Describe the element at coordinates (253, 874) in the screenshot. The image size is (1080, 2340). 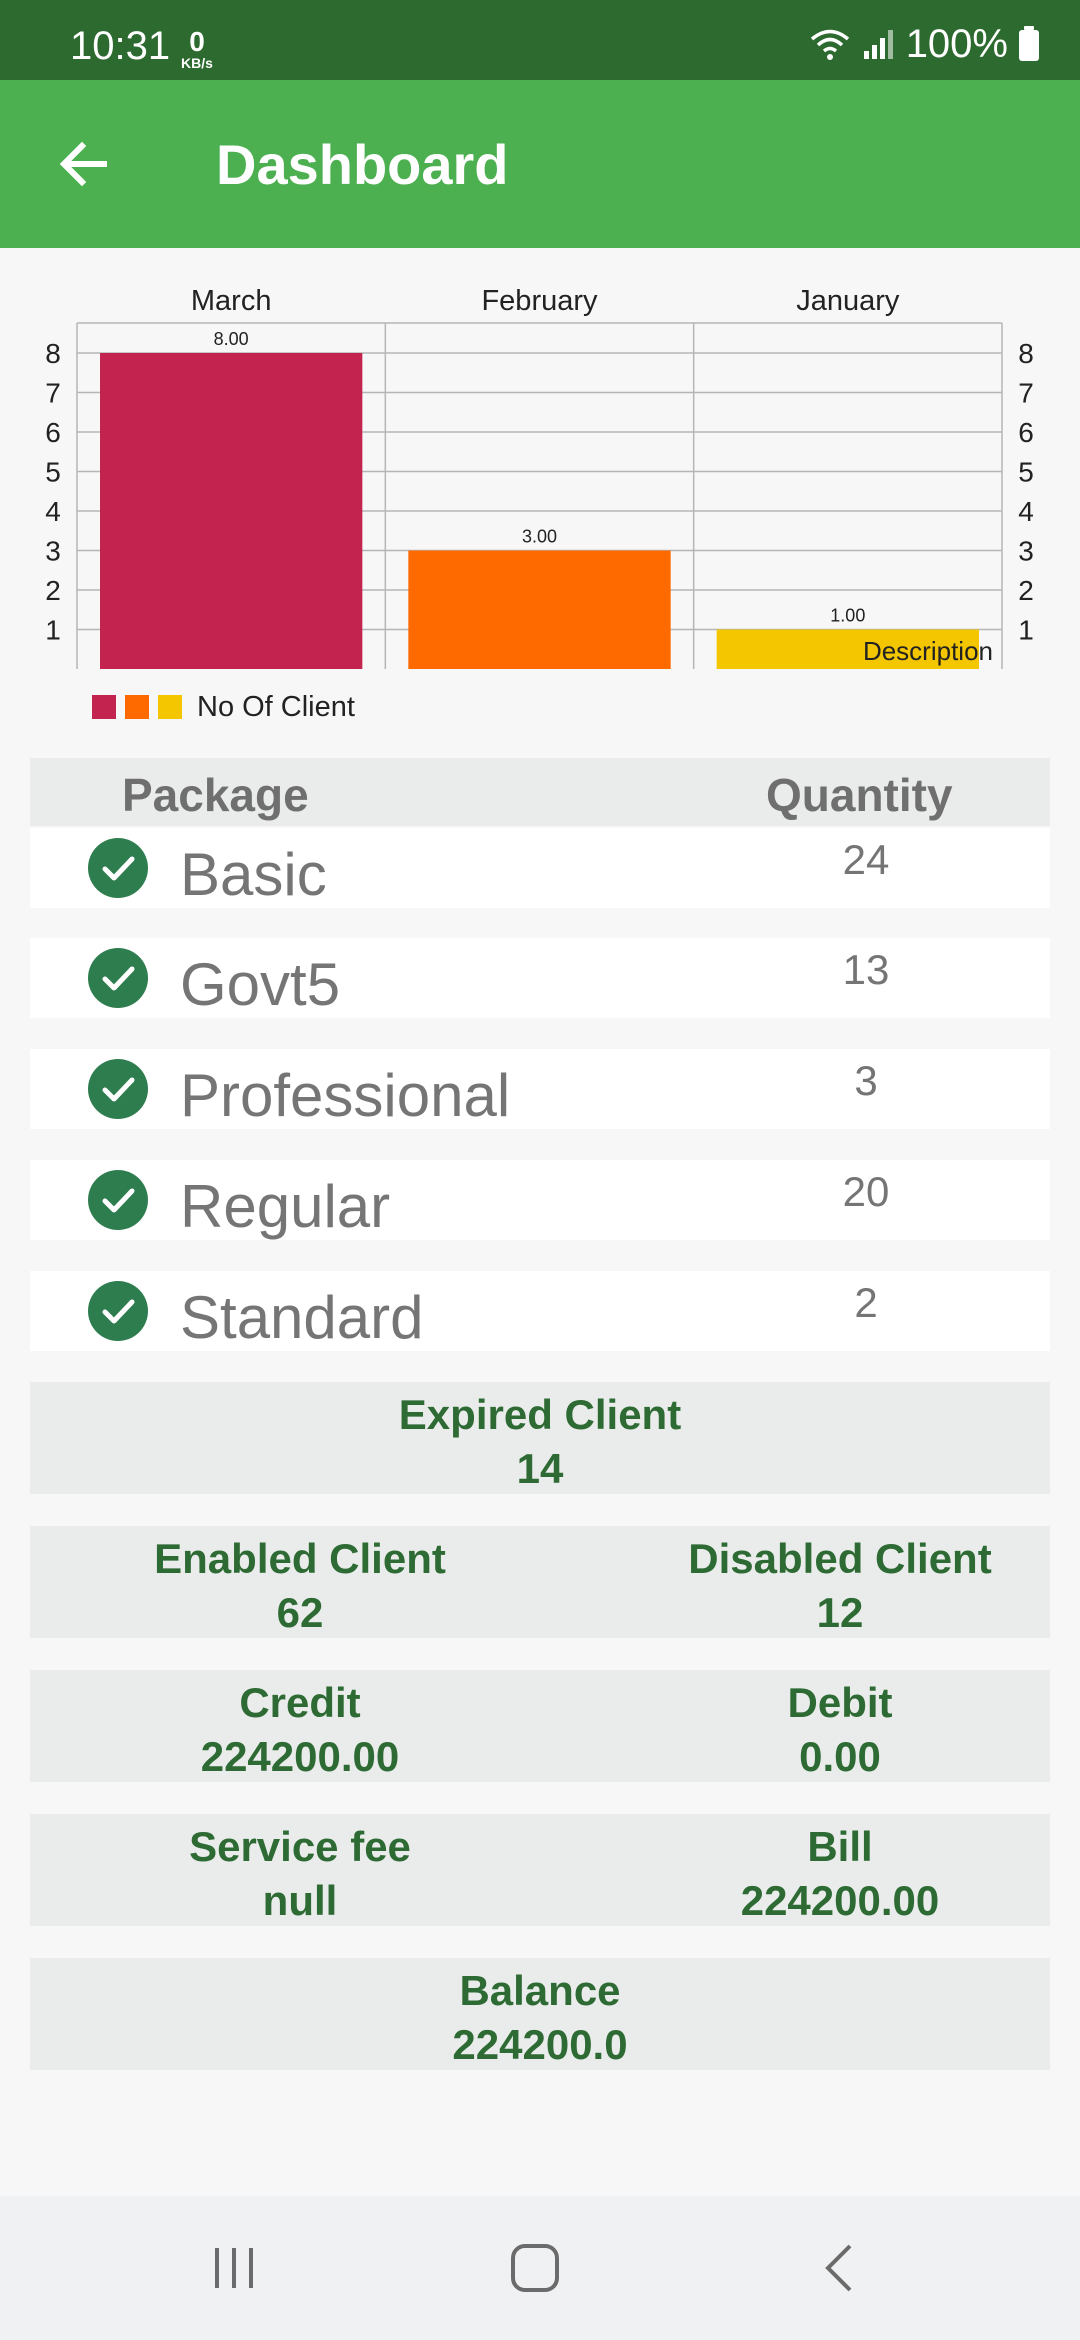
I see `package-name: Basic` at that location.